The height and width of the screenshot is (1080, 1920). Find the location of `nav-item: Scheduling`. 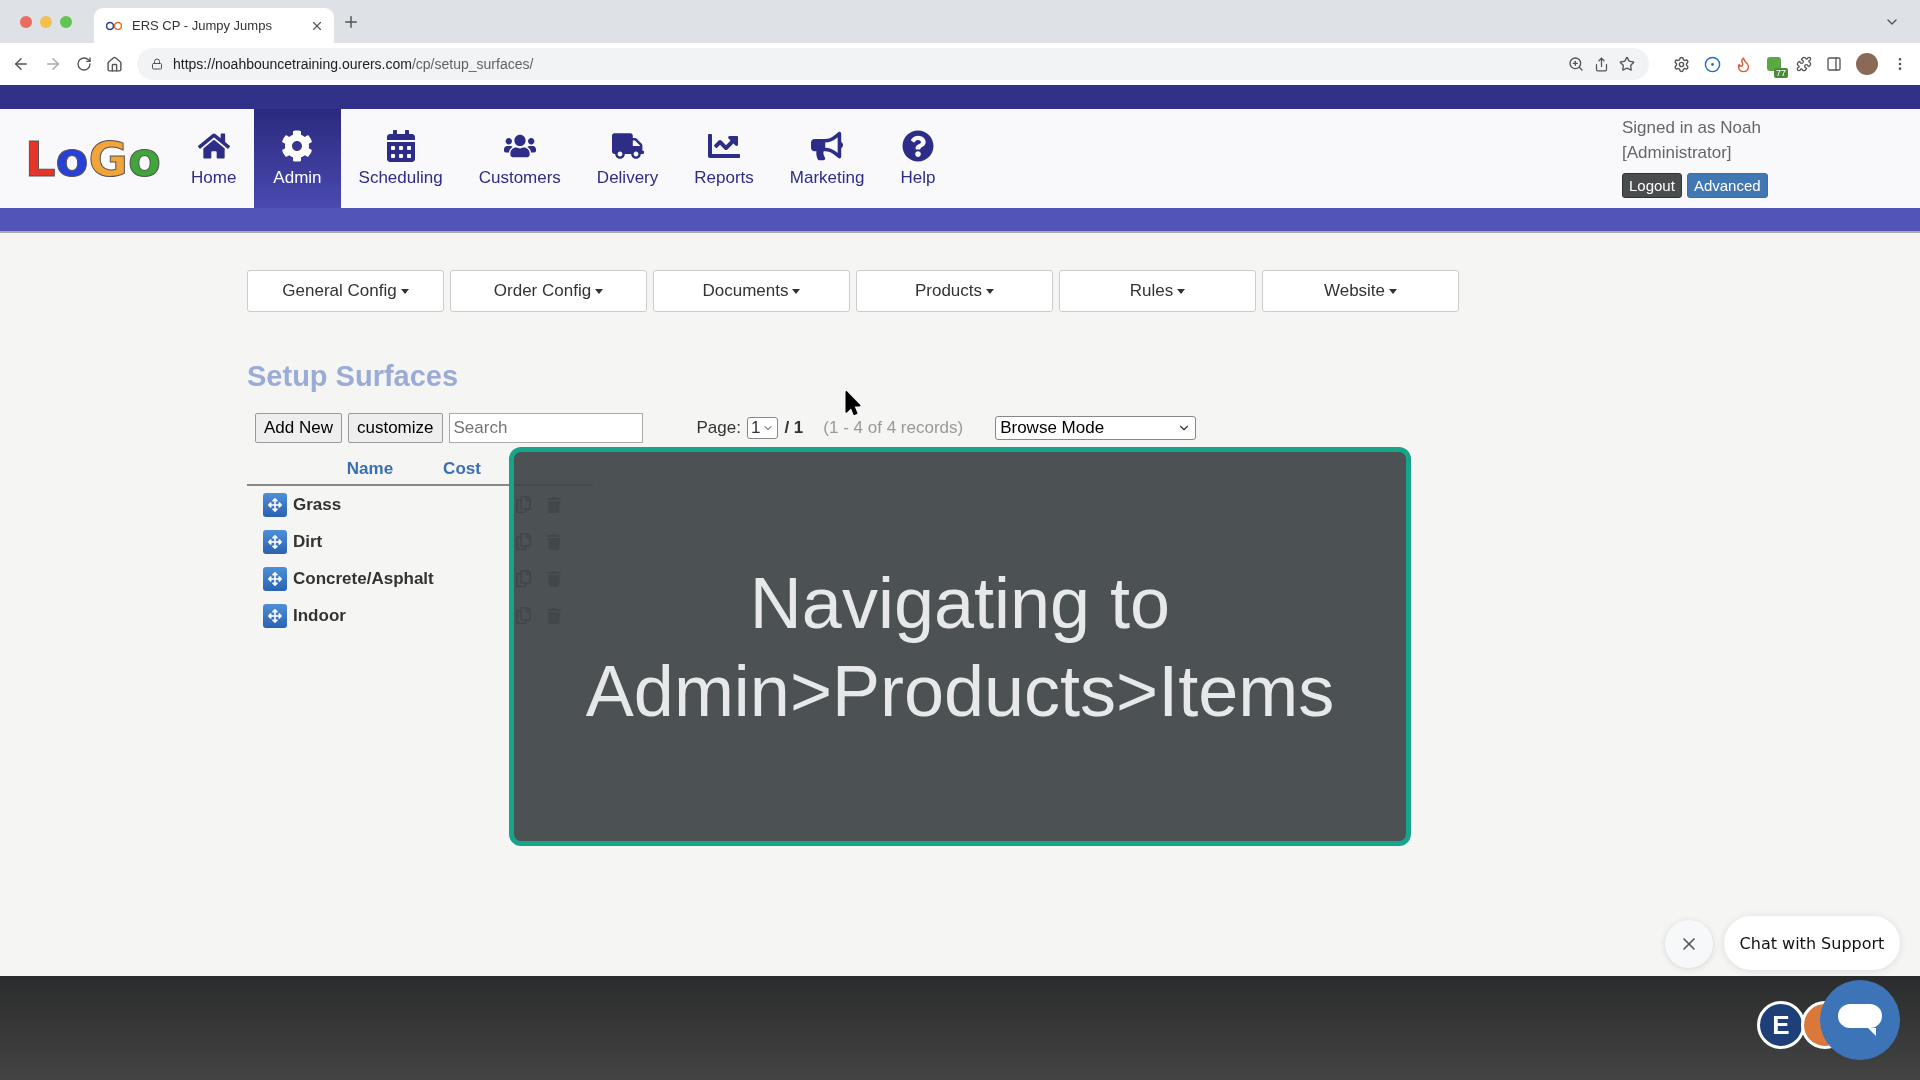

nav-item: Scheduling is located at coordinates (400, 158).